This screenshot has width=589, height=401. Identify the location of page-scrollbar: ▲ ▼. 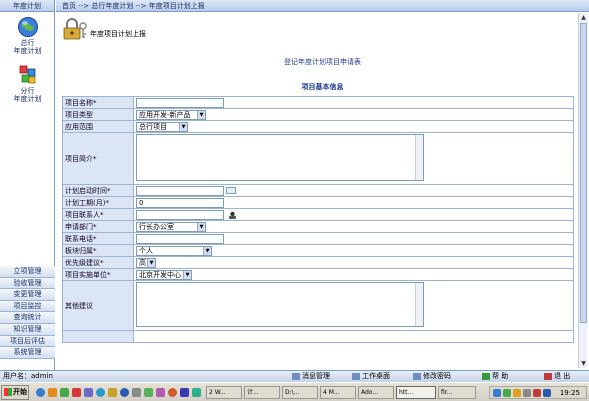
(582, 190).